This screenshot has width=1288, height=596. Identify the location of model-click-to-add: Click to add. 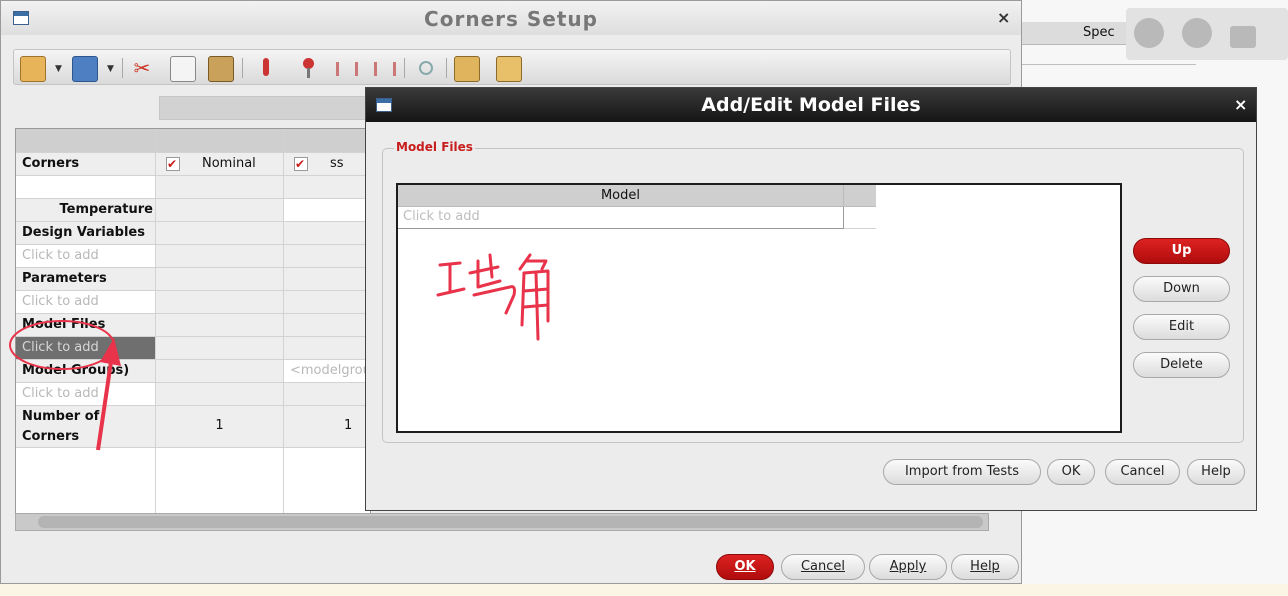
(621, 218).